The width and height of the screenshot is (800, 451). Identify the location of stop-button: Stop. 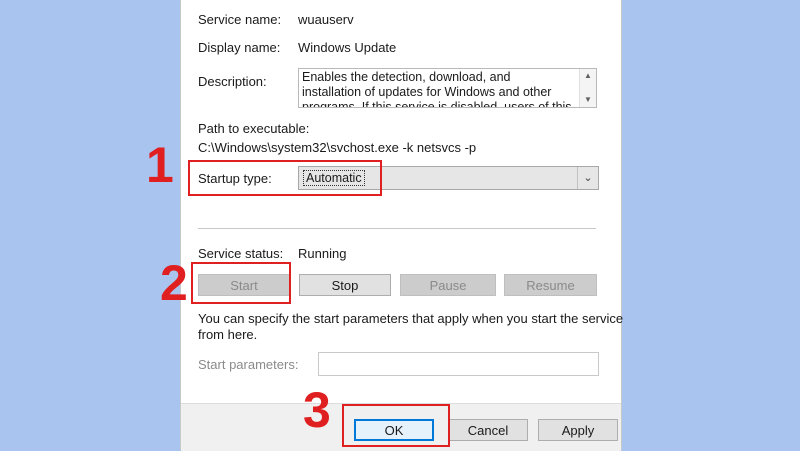
(345, 285).